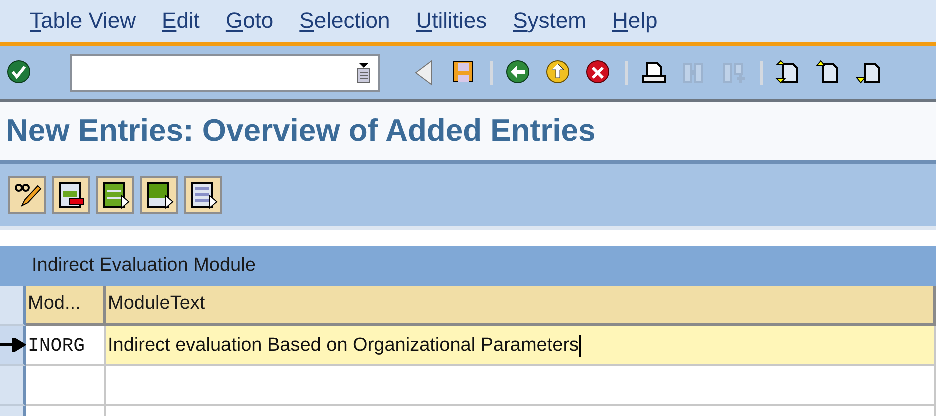  What do you see at coordinates (13, 346) in the screenshot?
I see `row-selector` at bounding box center [13, 346].